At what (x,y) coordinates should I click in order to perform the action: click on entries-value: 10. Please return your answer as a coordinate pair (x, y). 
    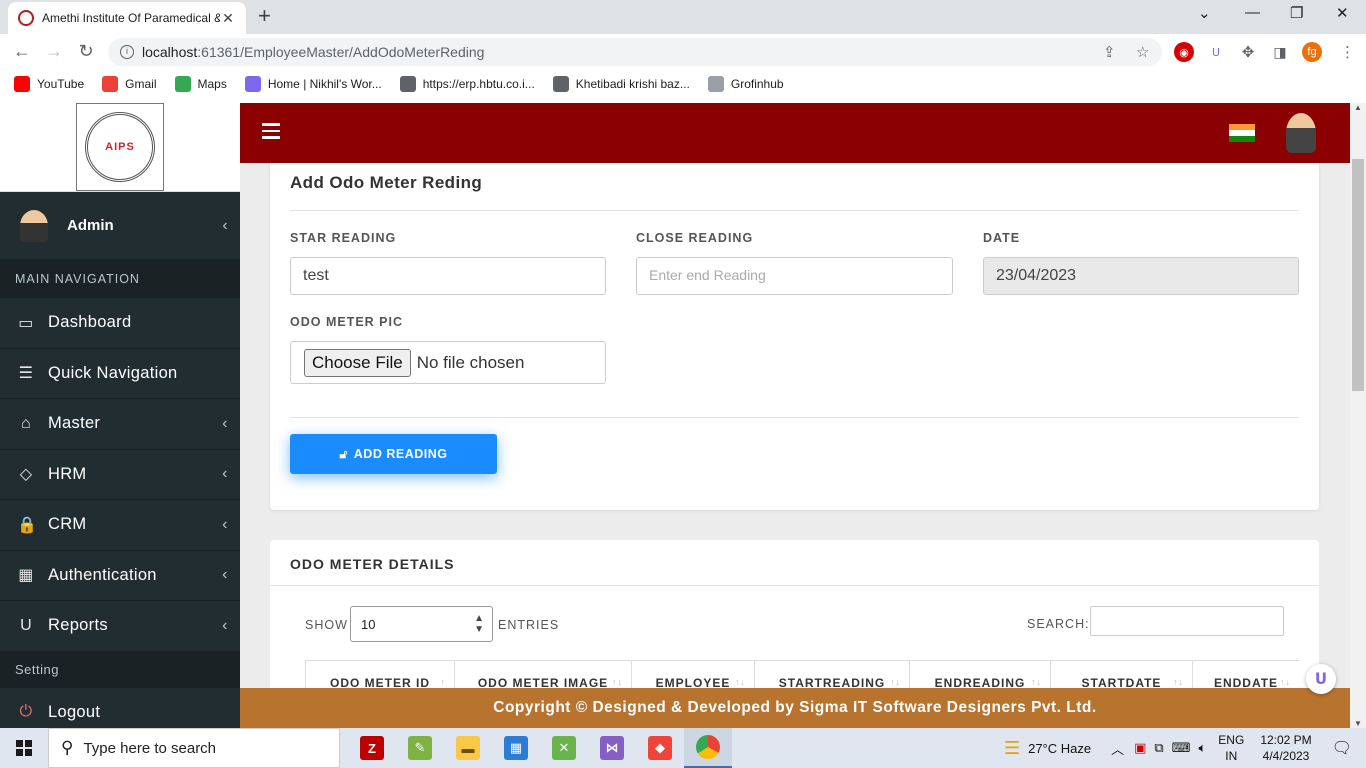
    Looking at the image, I should click on (368, 624).